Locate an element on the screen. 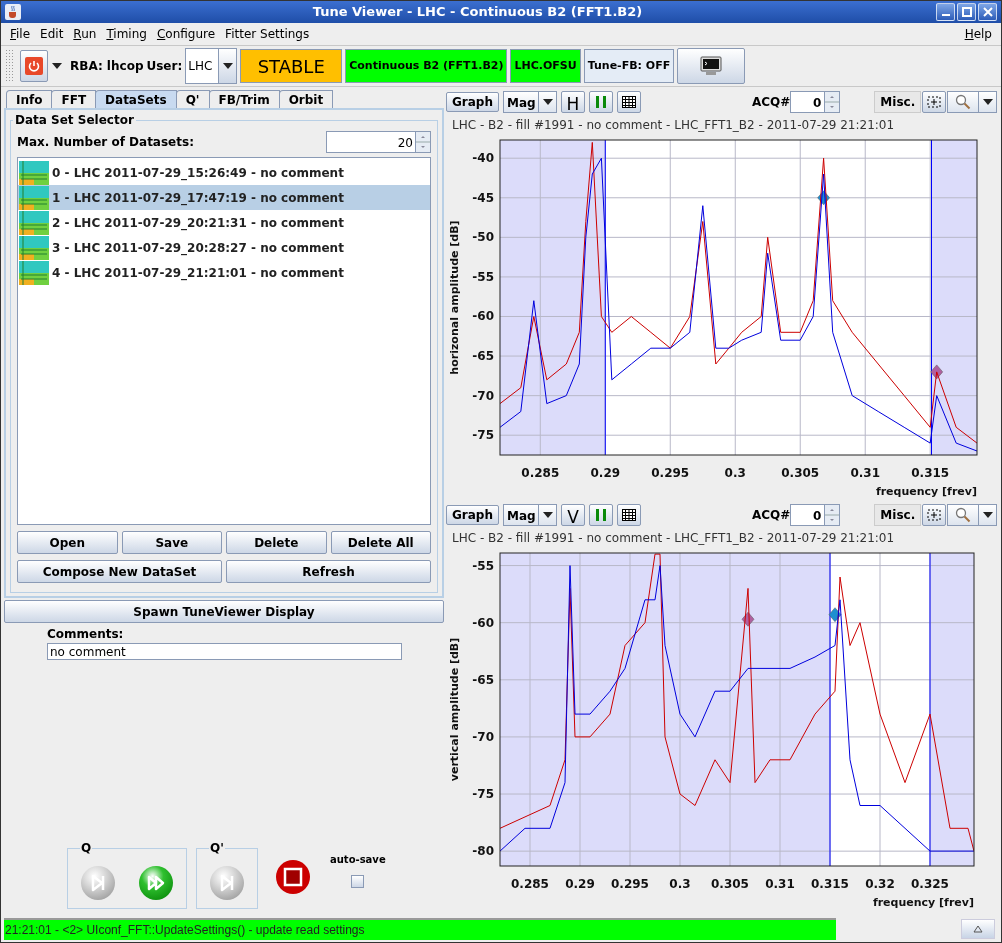 Image resolution: width=1002 pixels, height=943 pixels. axis-label: vertical amplitude [dB] is located at coordinates (454, 709).